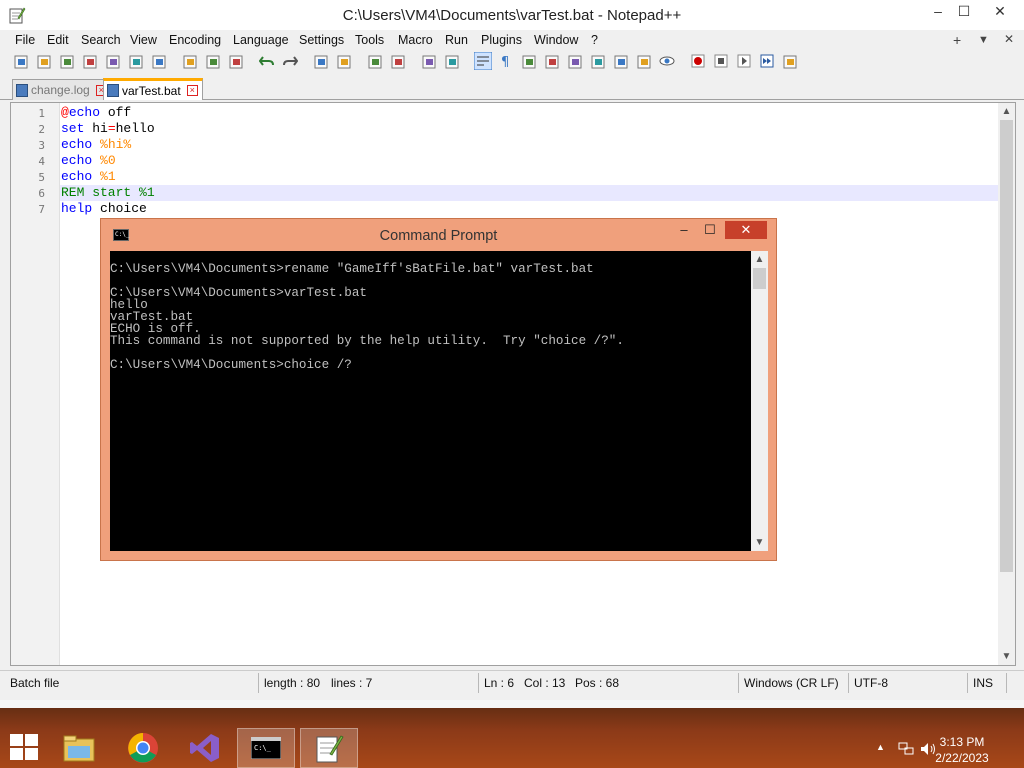 The width and height of the screenshot is (1024, 768). Describe the element at coordinates (329, 748) in the screenshot. I see `taskbar-notepad-plus-plus` at that location.